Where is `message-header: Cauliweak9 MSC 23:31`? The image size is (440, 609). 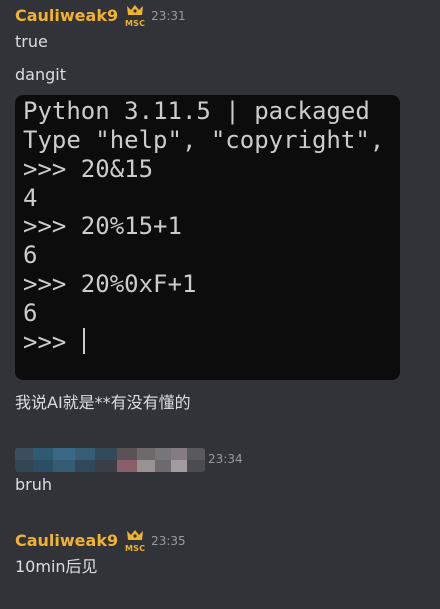
message-header: Cauliweak9 MSC 23:31 is located at coordinates (100, 16).